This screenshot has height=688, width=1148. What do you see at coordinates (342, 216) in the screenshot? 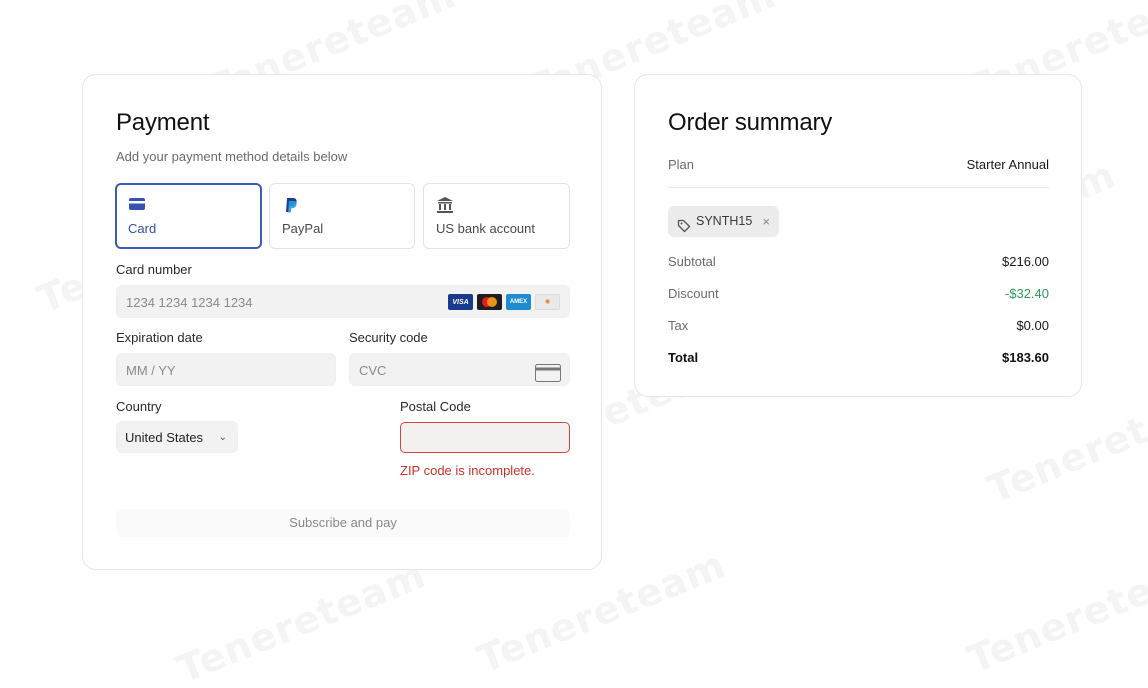
I see `tab-paypal: PayPal` at bounding box center [342, 216].